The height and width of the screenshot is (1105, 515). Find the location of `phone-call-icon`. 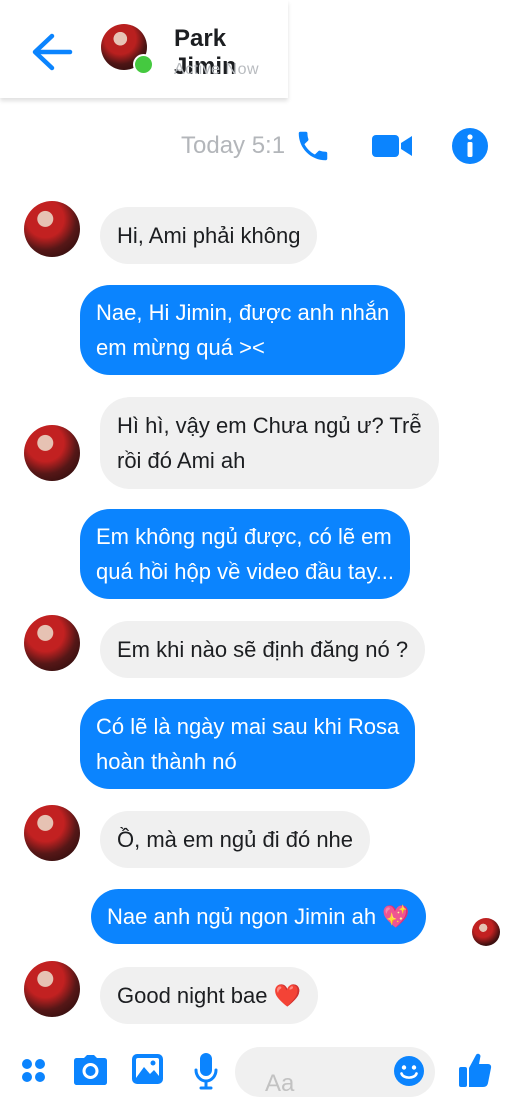

phone-call-icon is located at coordinates (313, 146).